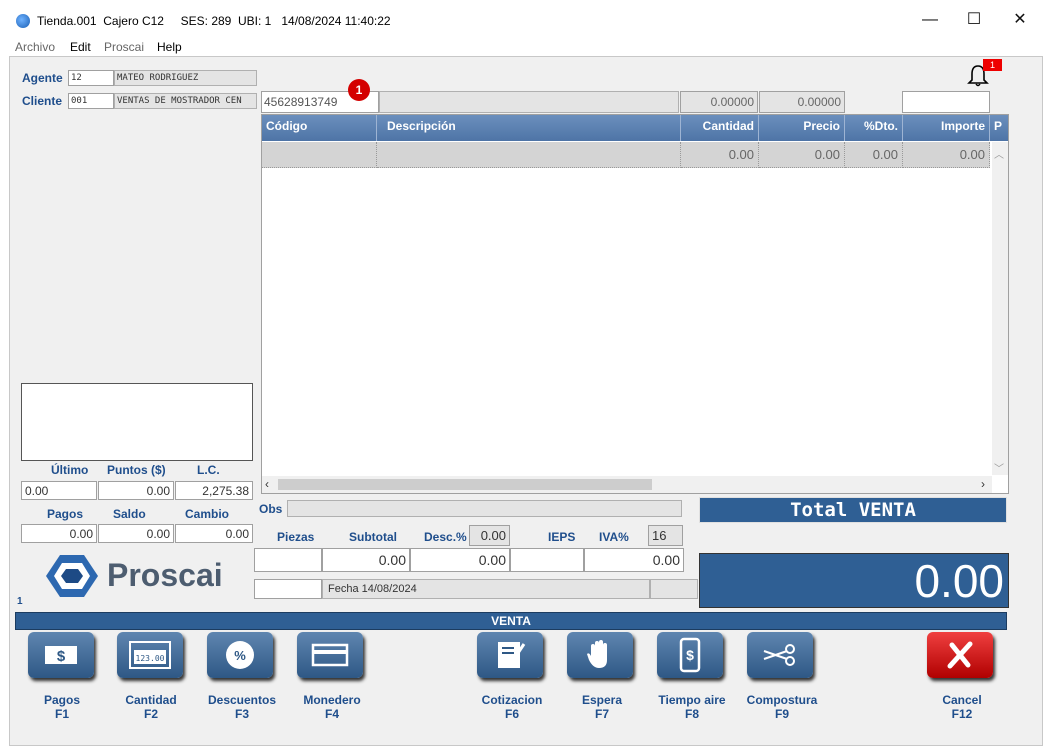  What do you see at coordinates (486, 589) in the screenshot?
I see `fecha-field: Fecha 14/08/2024` at bounding box center [486, 589].